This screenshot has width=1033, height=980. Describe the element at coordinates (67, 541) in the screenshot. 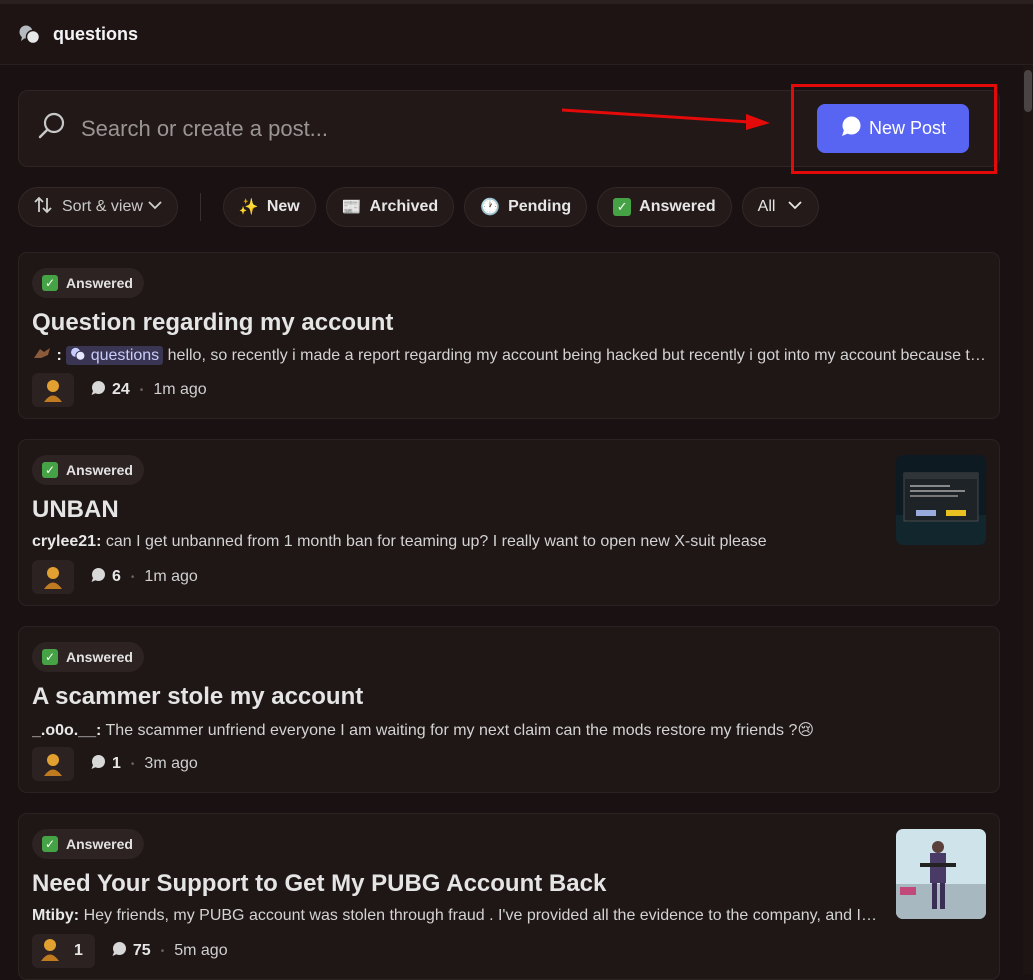

I see `post-author: crylee21:` at that location.